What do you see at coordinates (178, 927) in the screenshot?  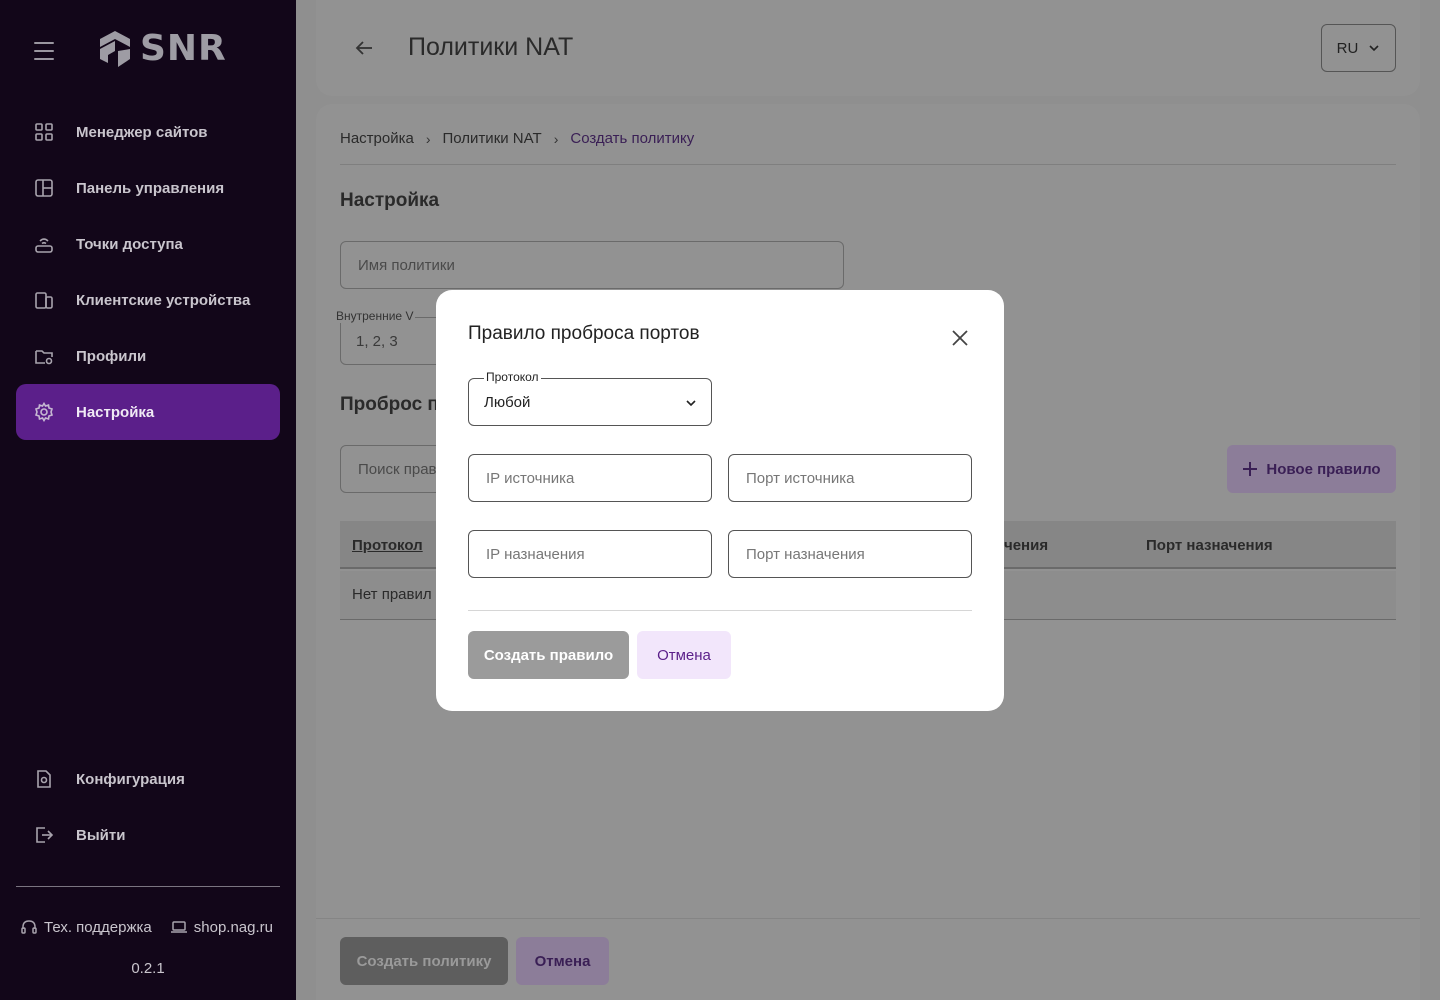 I see `laptop-icon` at bounding box center [178, 927].